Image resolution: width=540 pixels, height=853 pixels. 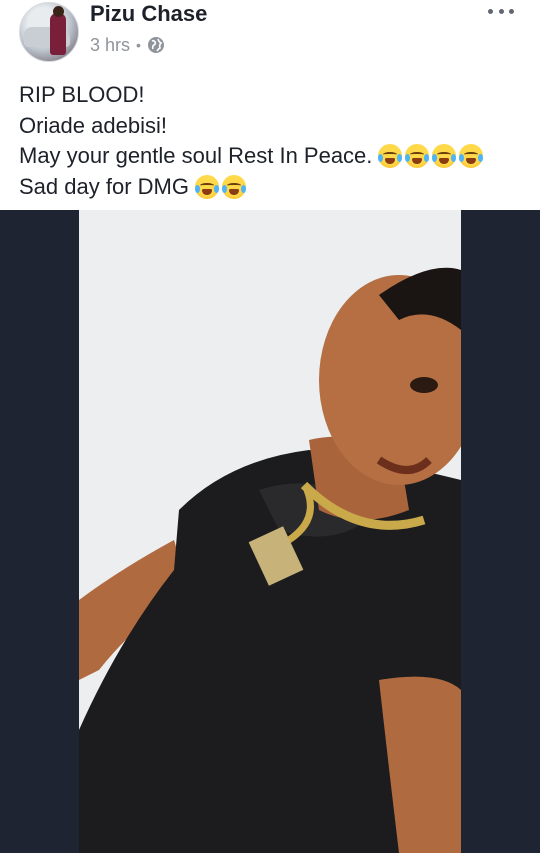 I want to click on emoji-group-line3, so click(x=432, y=156).